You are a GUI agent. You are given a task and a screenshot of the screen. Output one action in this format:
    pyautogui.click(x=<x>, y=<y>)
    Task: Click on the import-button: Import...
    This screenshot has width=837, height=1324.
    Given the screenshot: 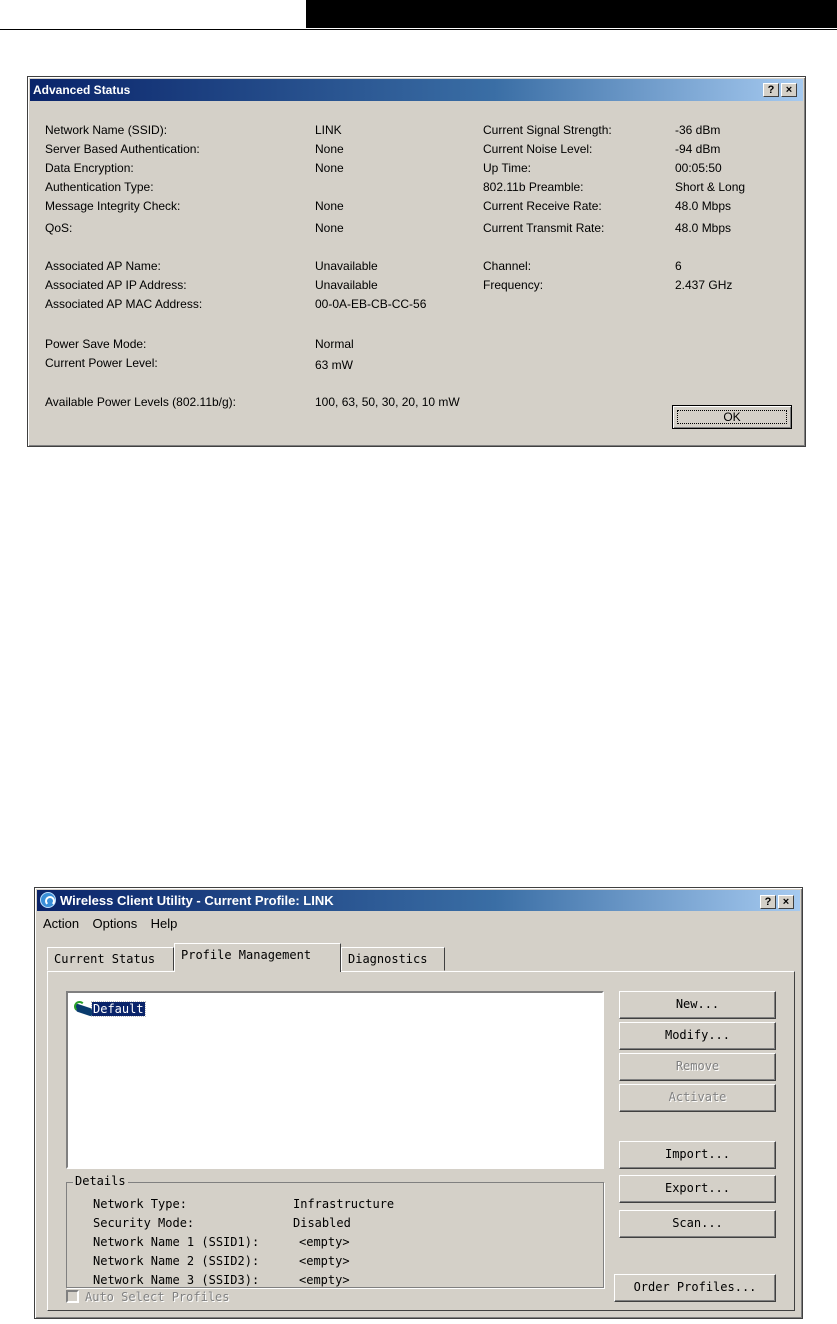 What is the action you would take?
    pyautogui.click(x=697, y=1155)
    